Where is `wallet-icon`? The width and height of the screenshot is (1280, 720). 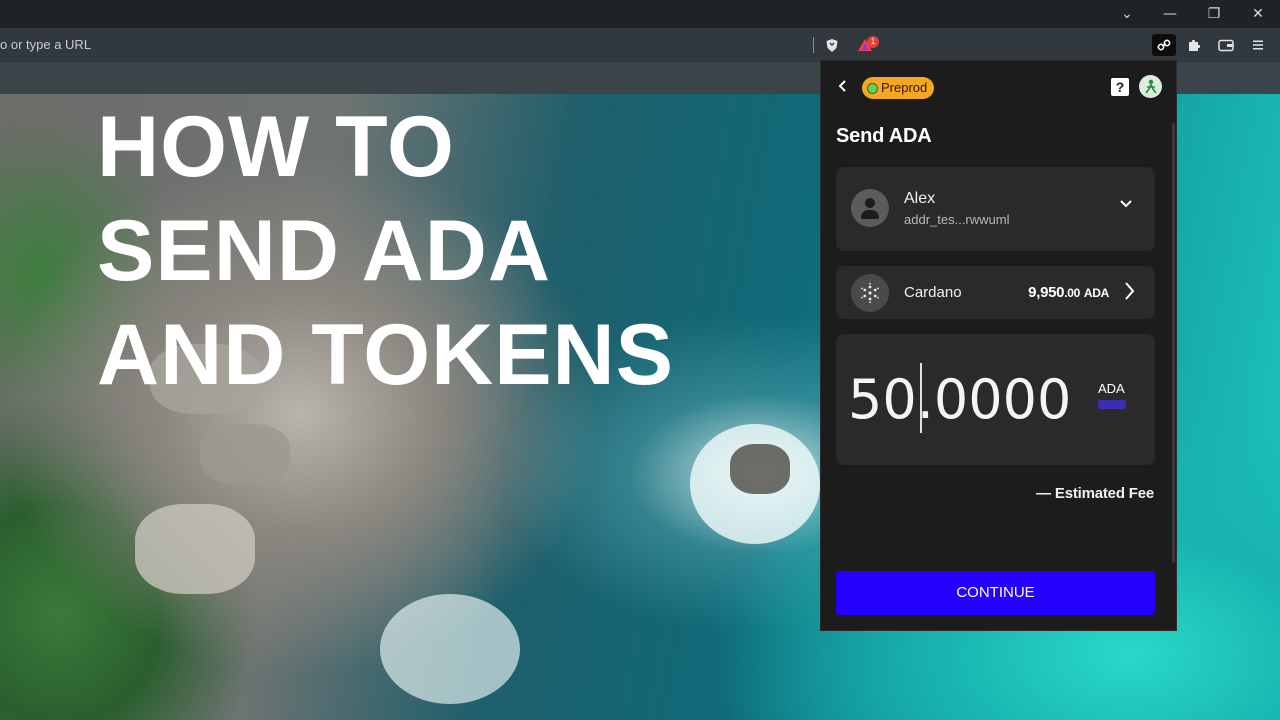 wallet-icon is located at coordinates (1226, 45).